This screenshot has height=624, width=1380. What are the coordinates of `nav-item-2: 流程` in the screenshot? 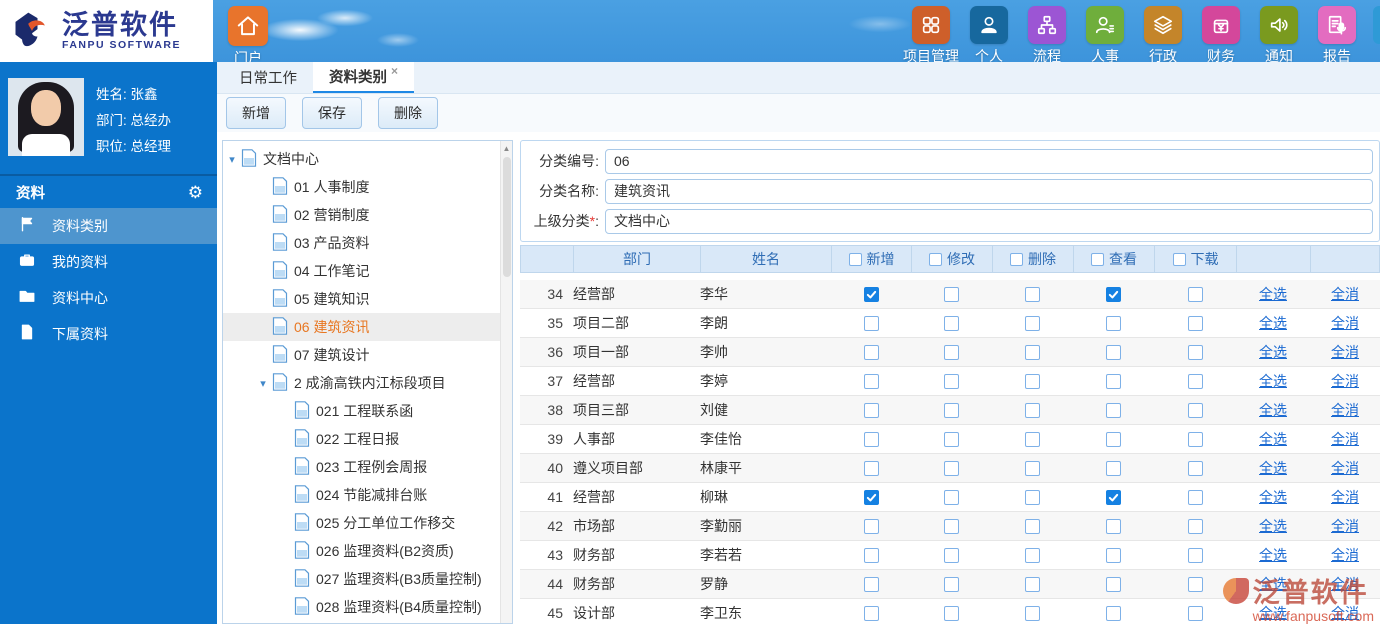 It's located at (1047, 36).